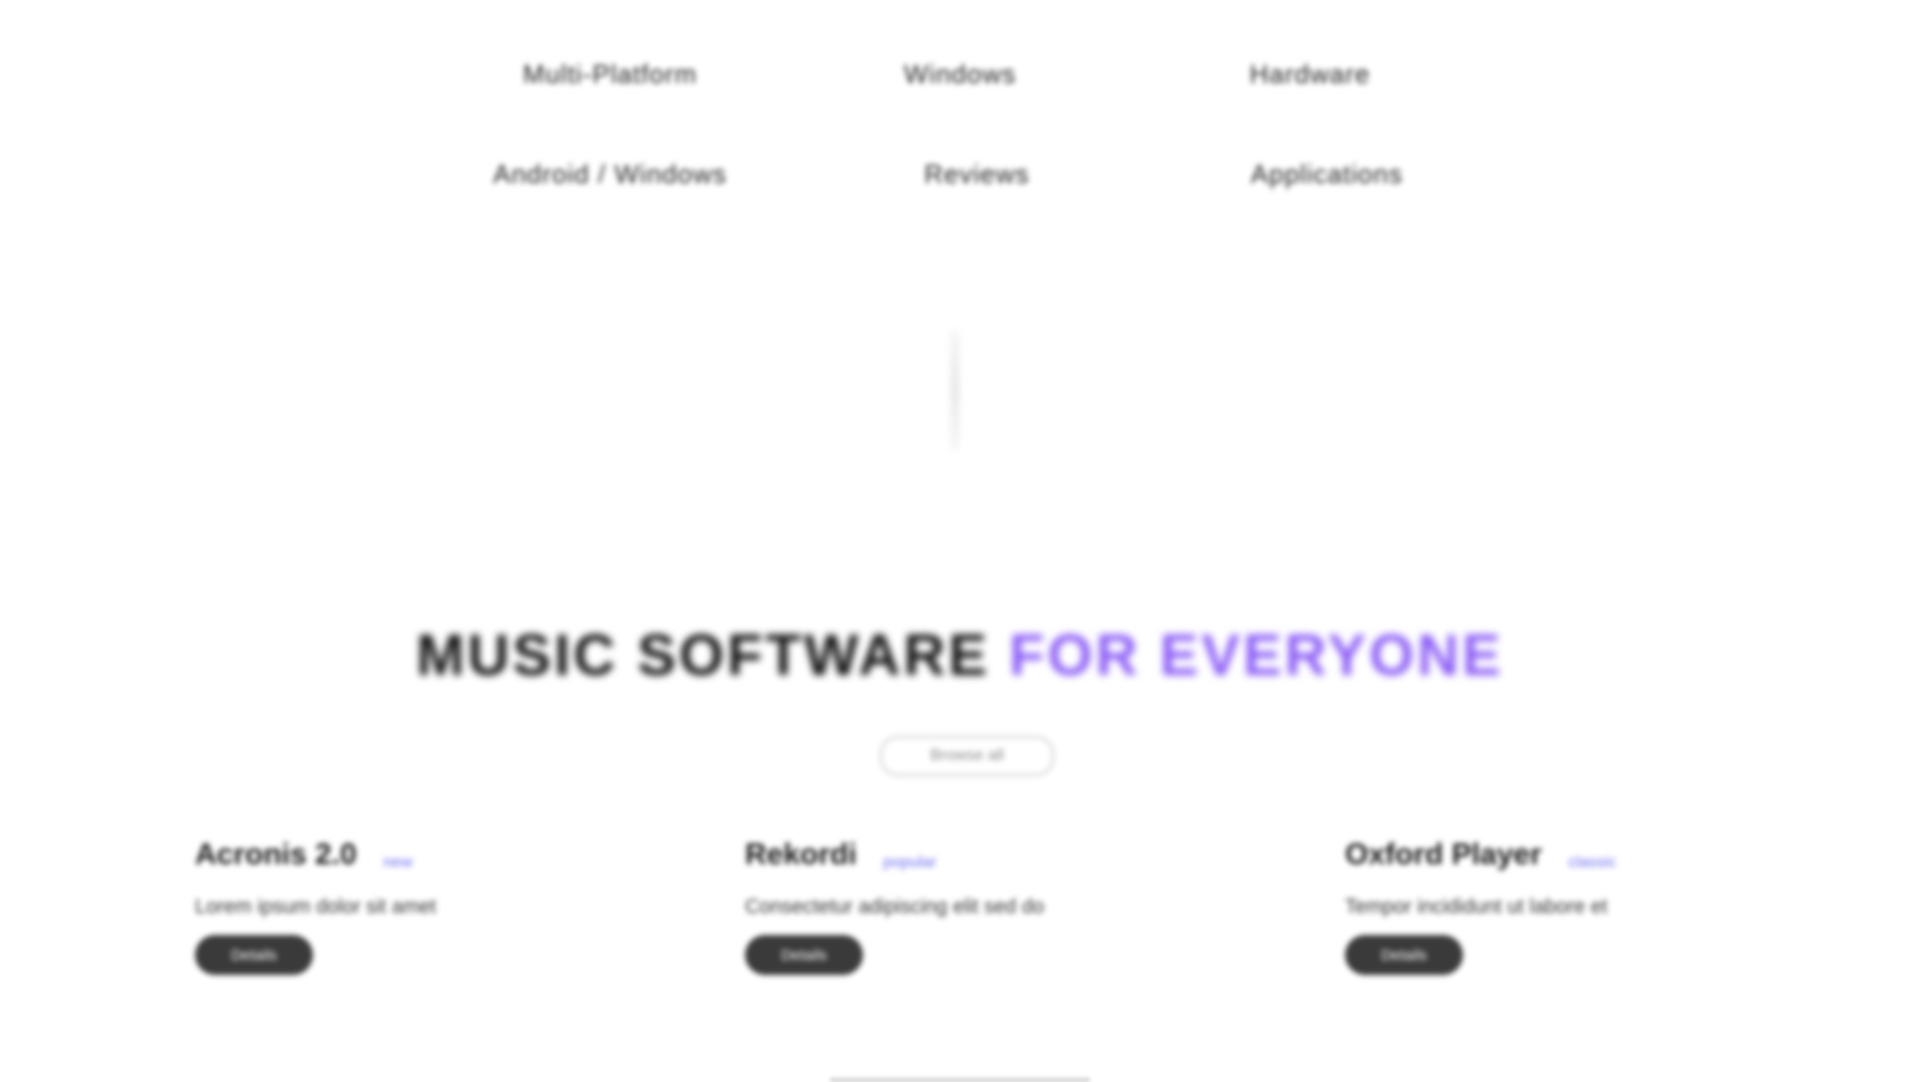 This screenshot has width=1920, height=1082. Describe the element at coordinates (398, 862) in the screenshot. I see `feature-tag: new` at that location.